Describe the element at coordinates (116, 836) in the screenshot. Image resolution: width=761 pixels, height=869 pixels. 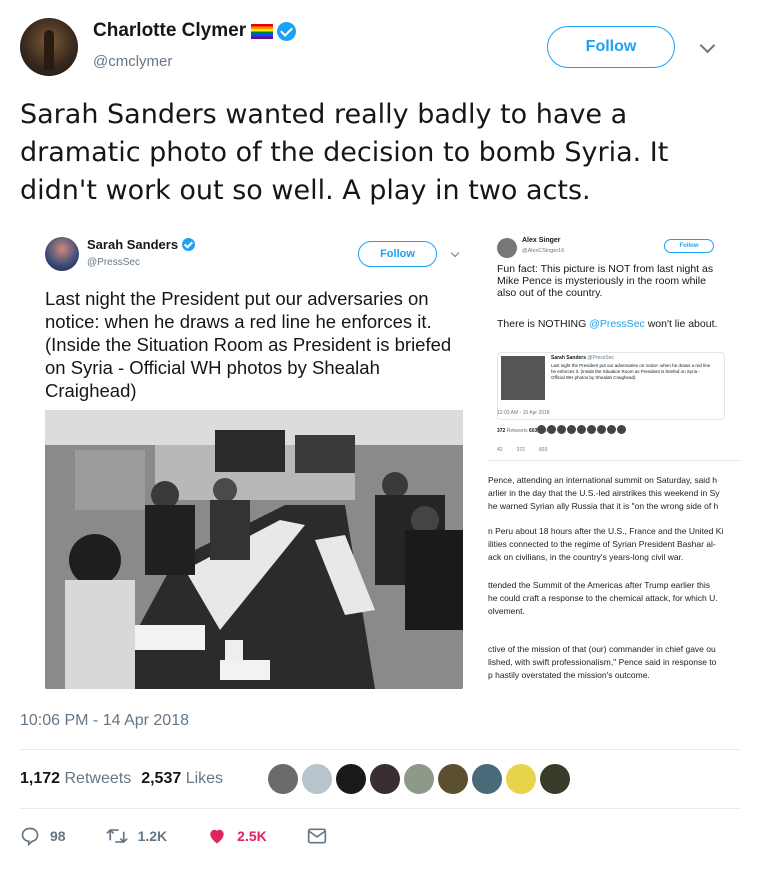
I see `retweet-icon` at that location.